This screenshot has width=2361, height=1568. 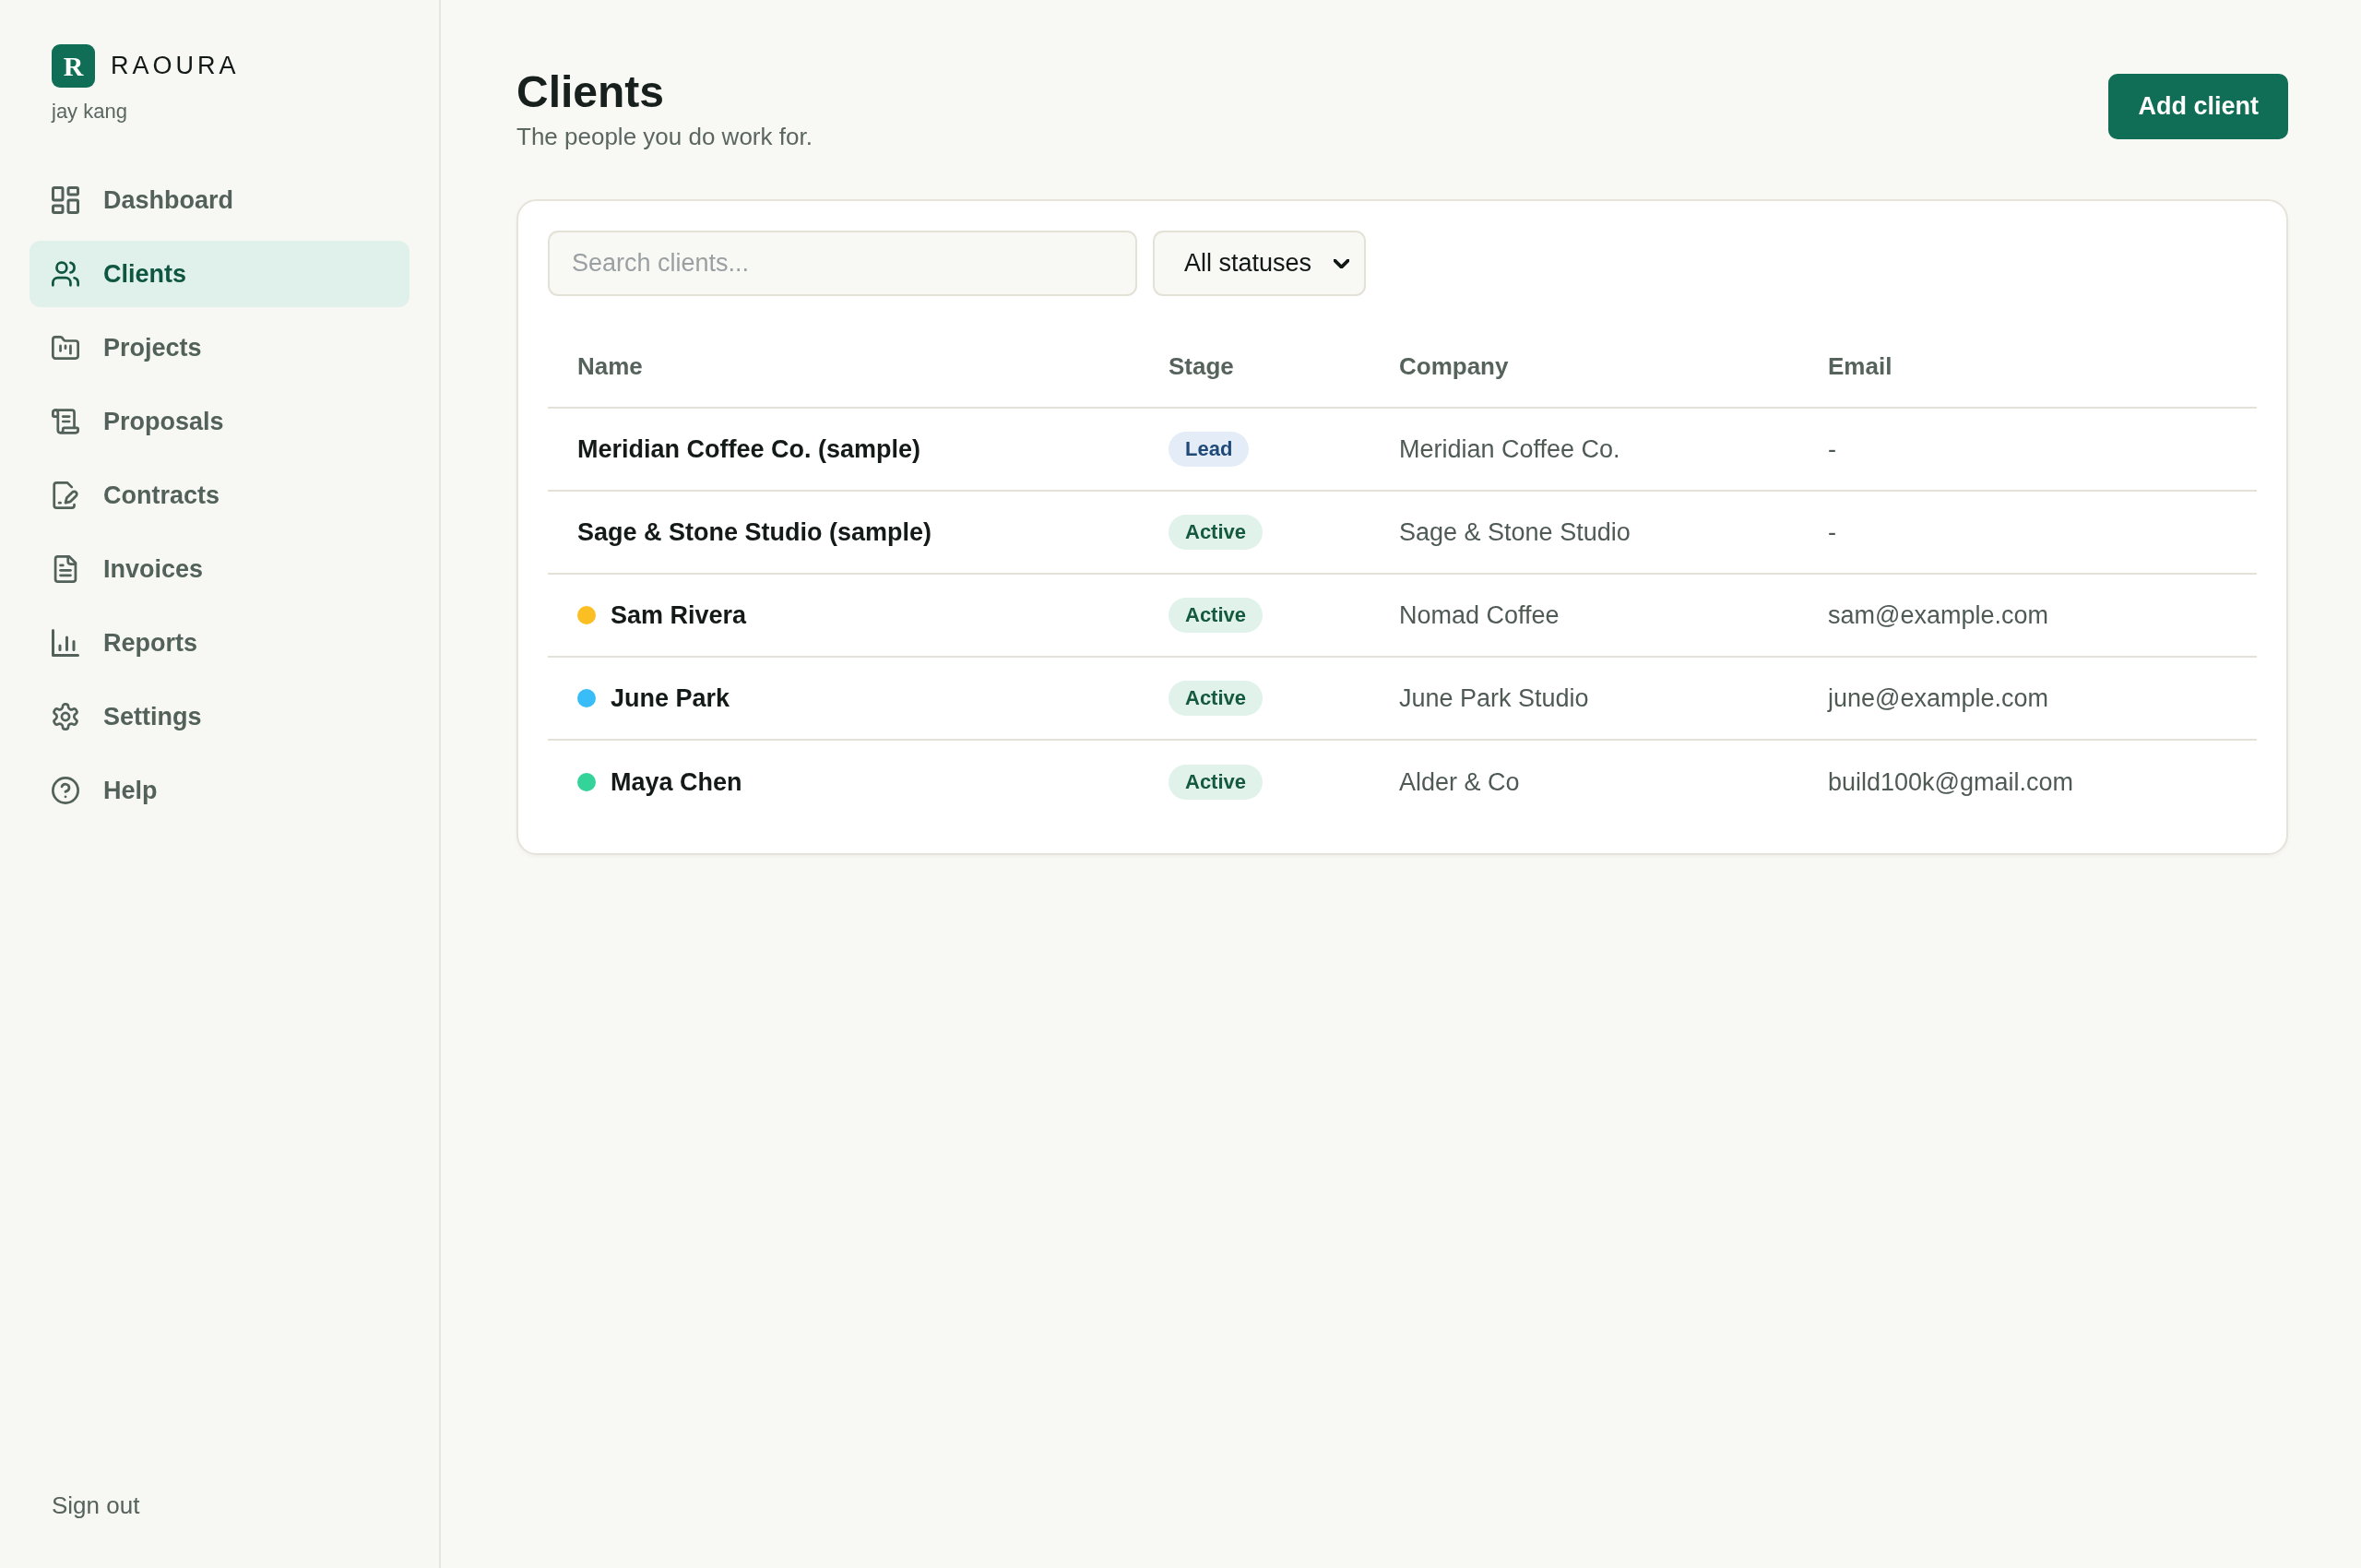 I want to click on client-name: Meridian Coffee Co. (sample), so click(x=749, y=449).